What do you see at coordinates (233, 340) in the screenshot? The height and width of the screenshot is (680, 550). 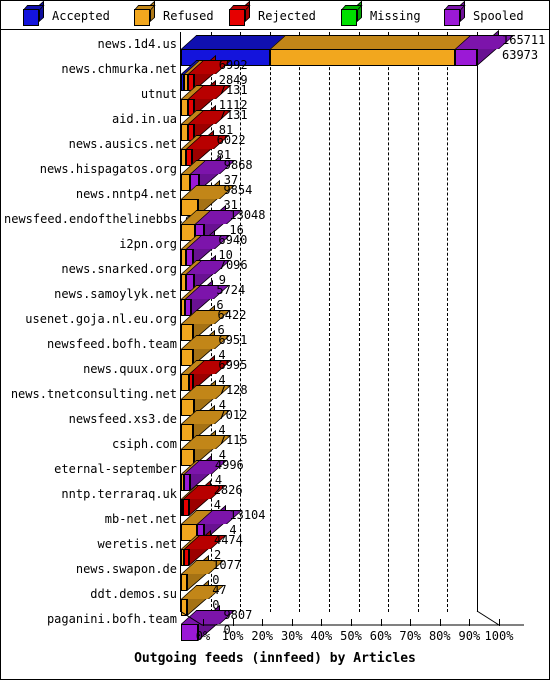 I see `bar-value-top: 6951` at bounding box center [233, 340].